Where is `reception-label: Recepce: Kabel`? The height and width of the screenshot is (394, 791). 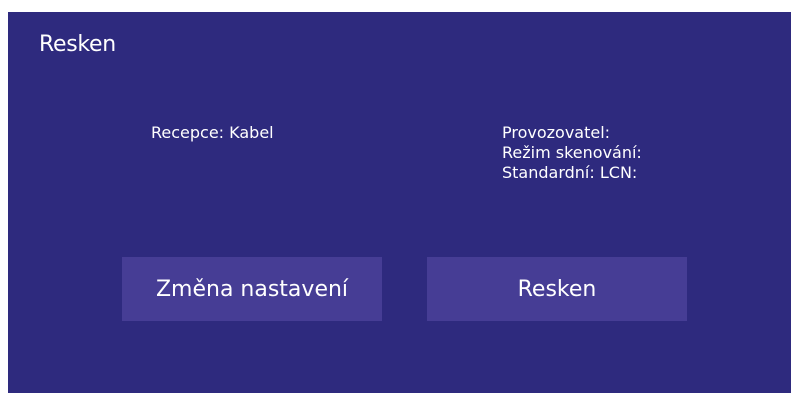 reception-label: Recepce: Kabel is located at coordinates (212, 132).